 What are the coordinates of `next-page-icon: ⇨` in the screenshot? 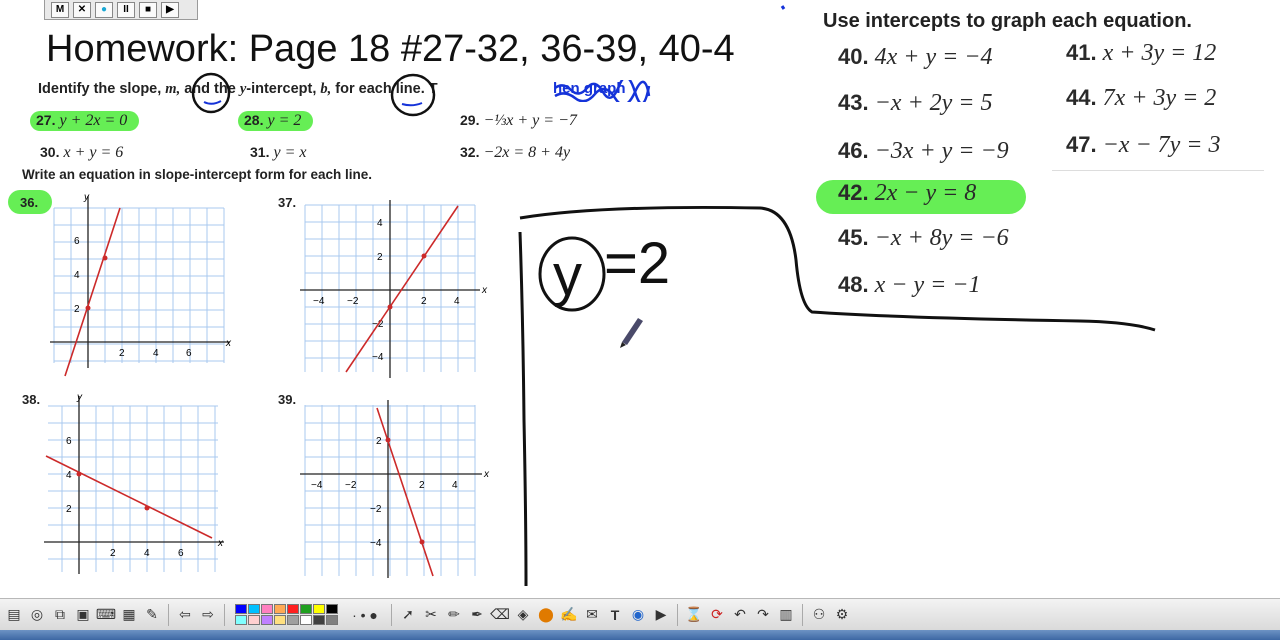 It's located at (208, 615).